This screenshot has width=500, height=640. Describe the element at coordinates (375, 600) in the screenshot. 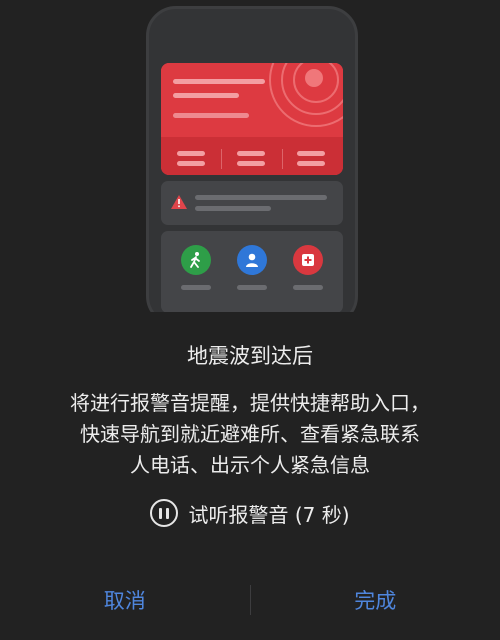

I see `done-button: 完成` at that location.